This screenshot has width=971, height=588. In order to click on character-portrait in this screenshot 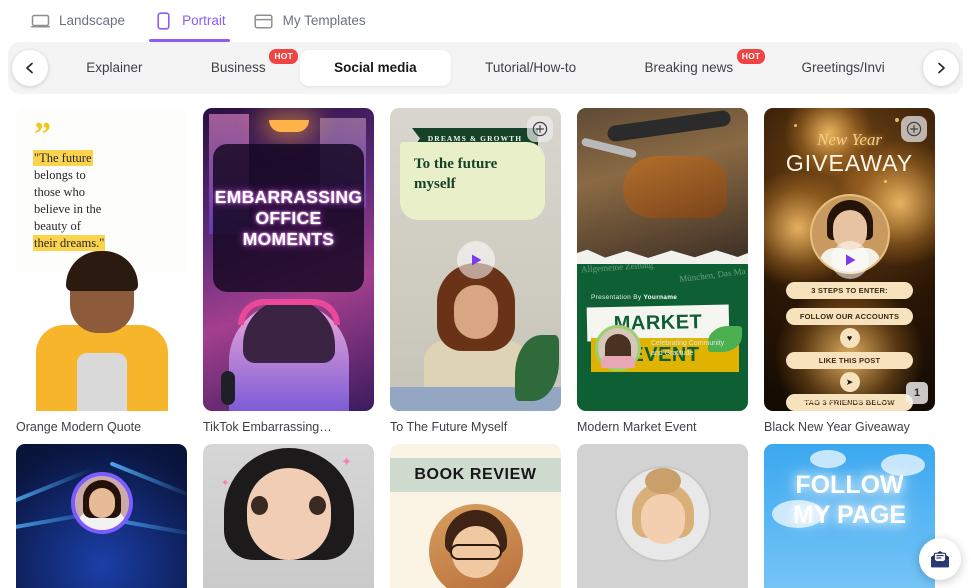, I will do `click(475, 546)`.